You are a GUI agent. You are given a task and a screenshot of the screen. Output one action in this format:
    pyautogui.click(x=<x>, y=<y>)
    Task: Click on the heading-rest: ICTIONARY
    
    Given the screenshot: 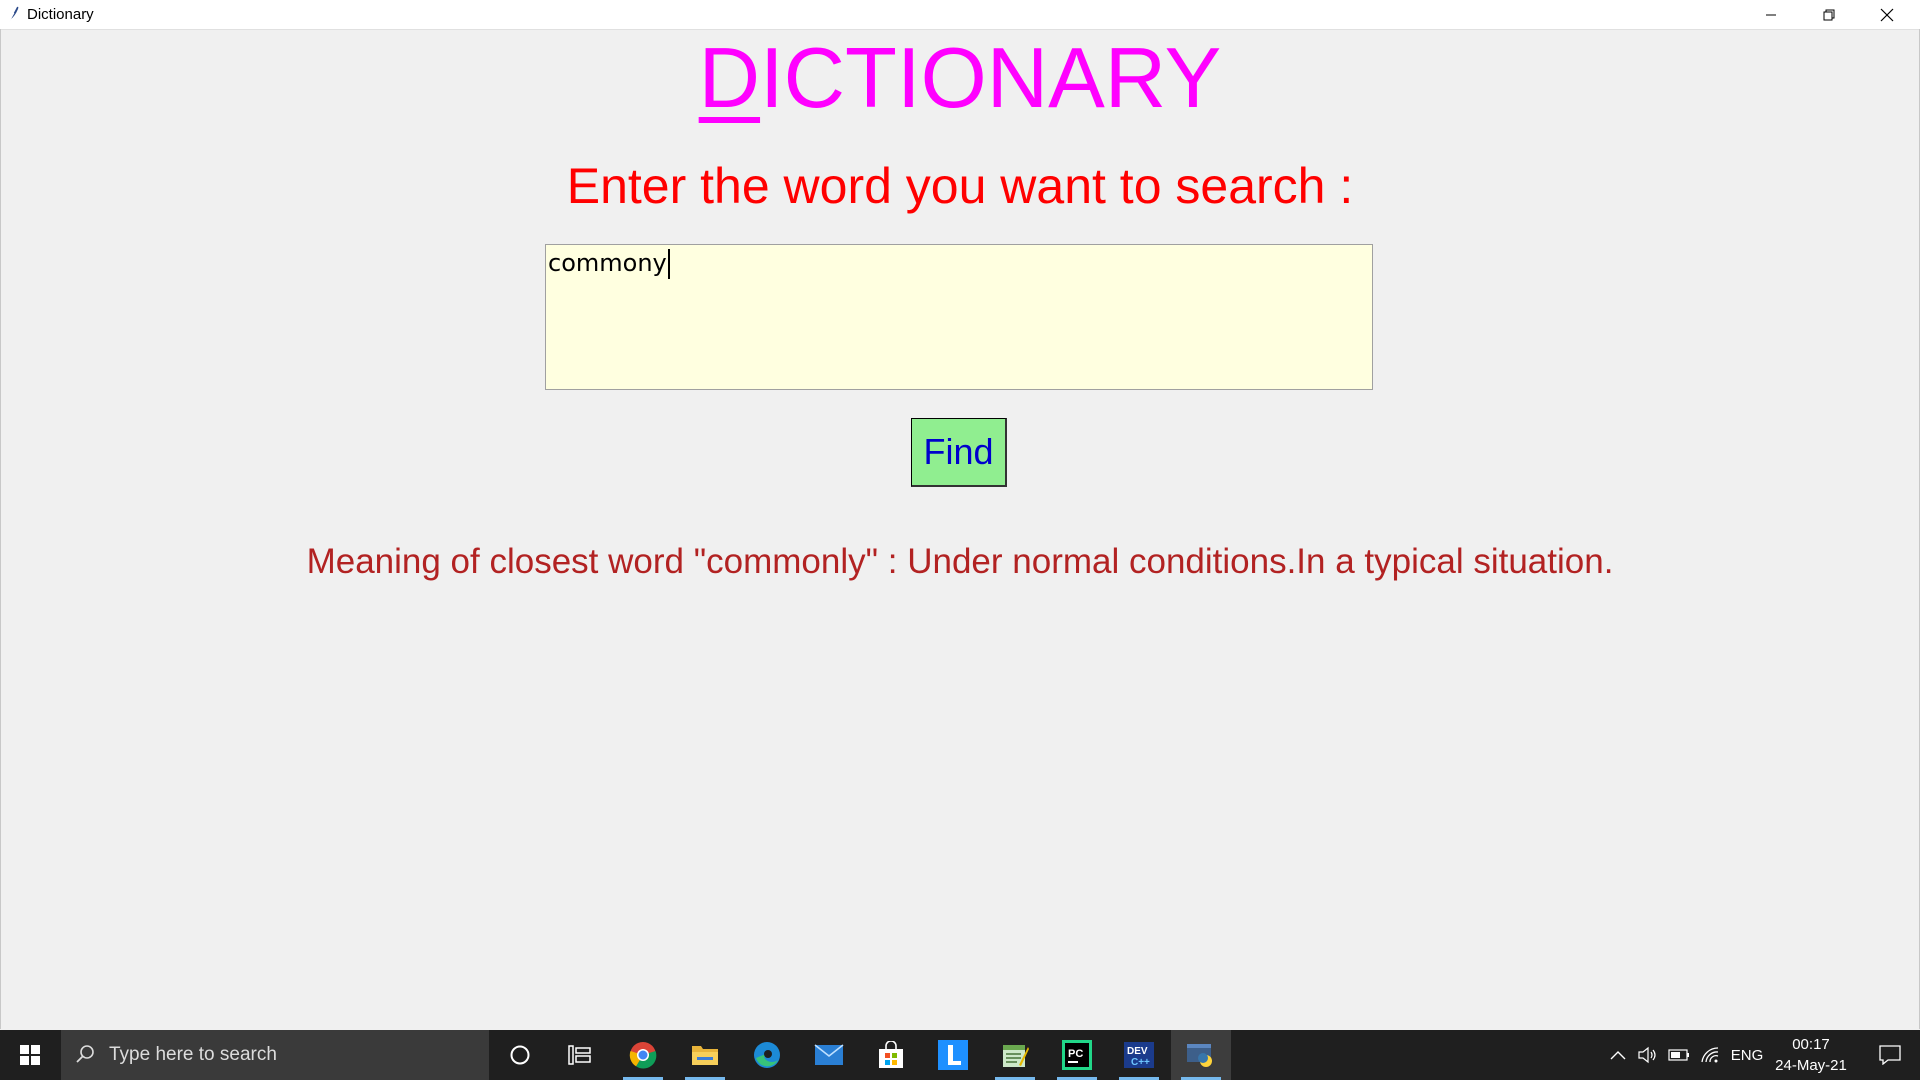 What is the action you would take?
    pyautogui.click(x=991, y=78)
    